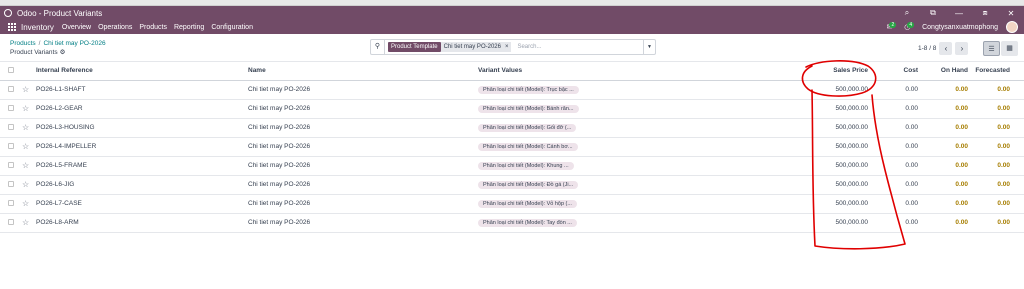 The width and height of the screenshot is (1024, 289). Describe the element at coordinates (933, 13) in the screenshot. I see `extensions-icon: ⧉` at that location.